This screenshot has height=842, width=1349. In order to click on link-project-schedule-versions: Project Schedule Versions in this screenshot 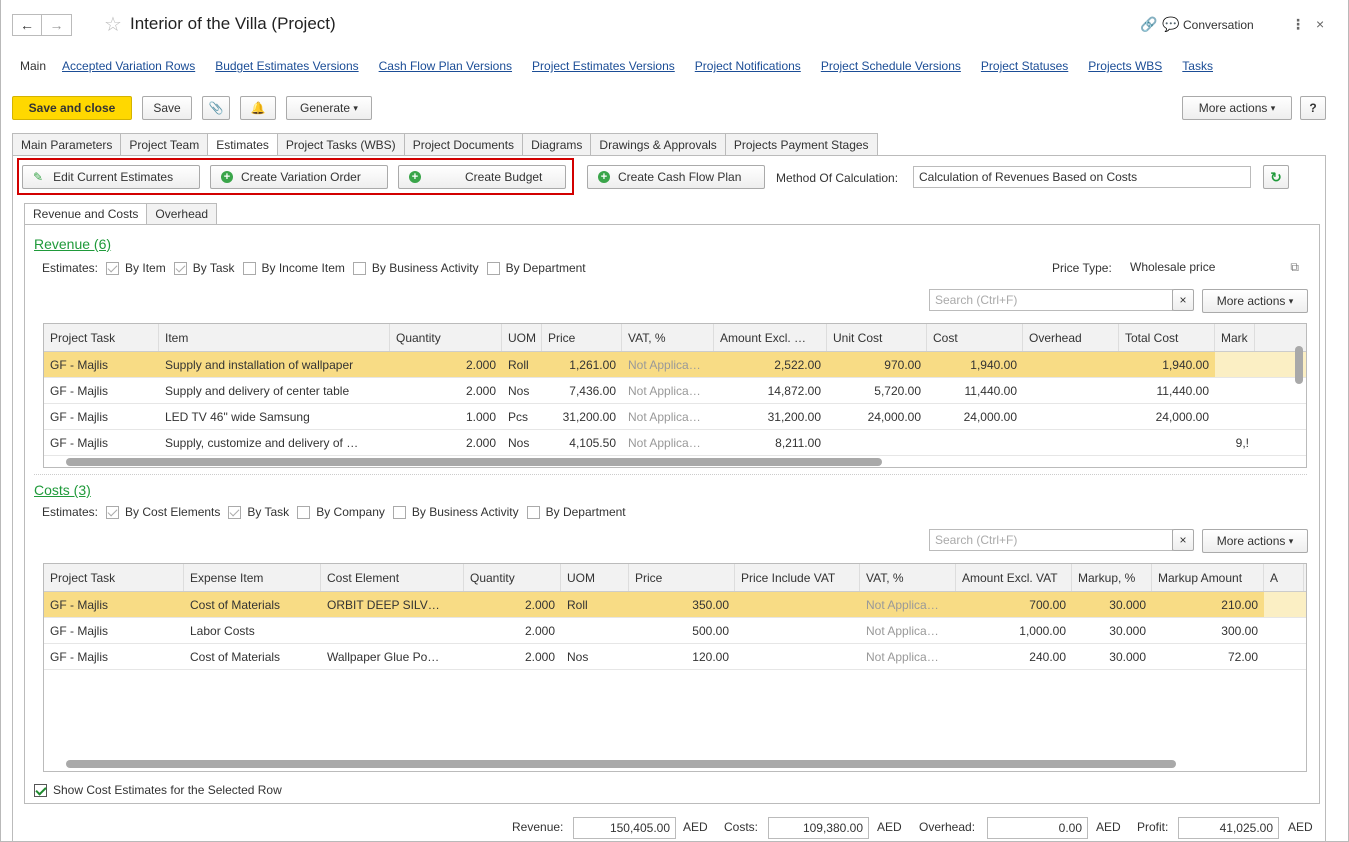, I will do `click(891, 66)`.